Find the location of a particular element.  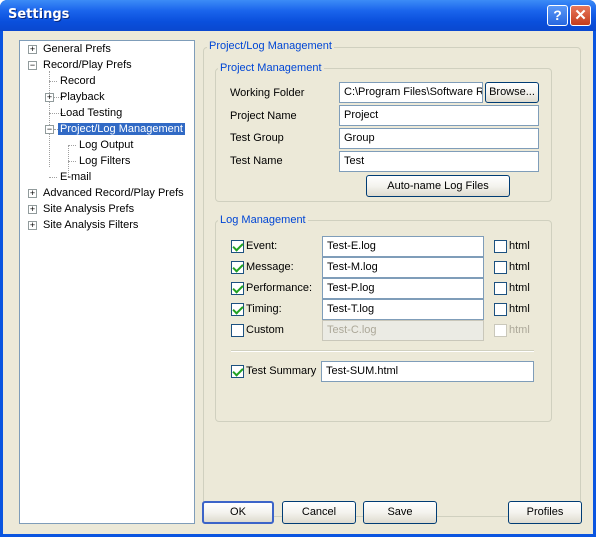

separator is located at coordinates (382, 351).